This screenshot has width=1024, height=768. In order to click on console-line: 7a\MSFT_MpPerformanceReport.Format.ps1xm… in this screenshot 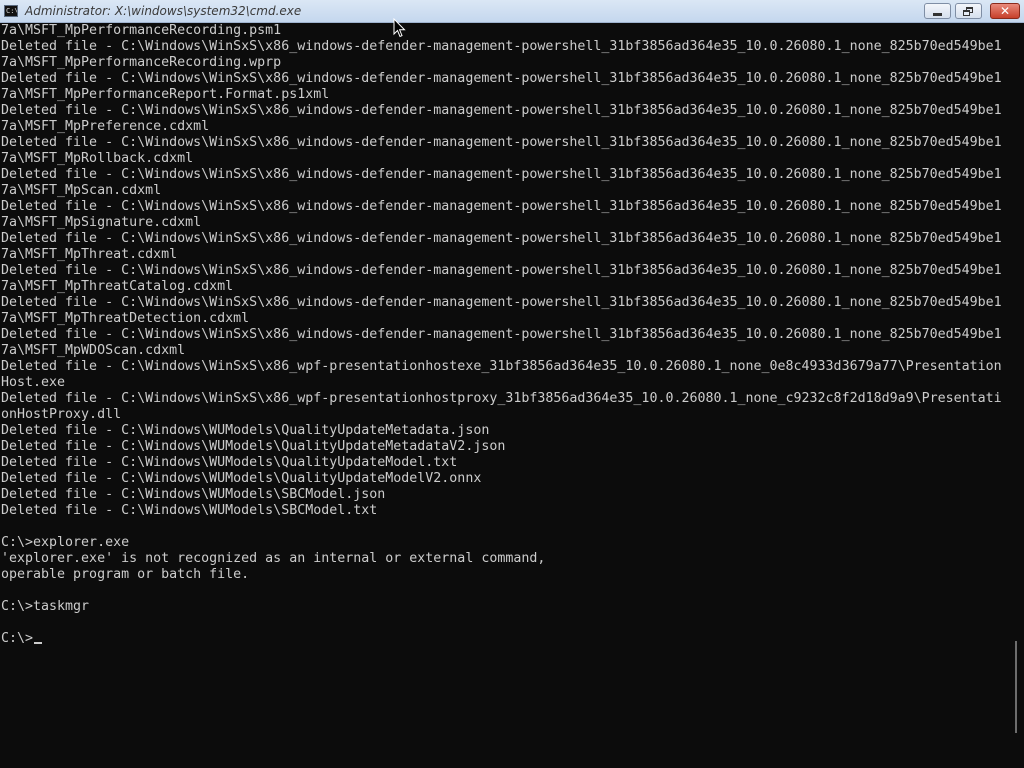, I will do `click(165, 94)`.